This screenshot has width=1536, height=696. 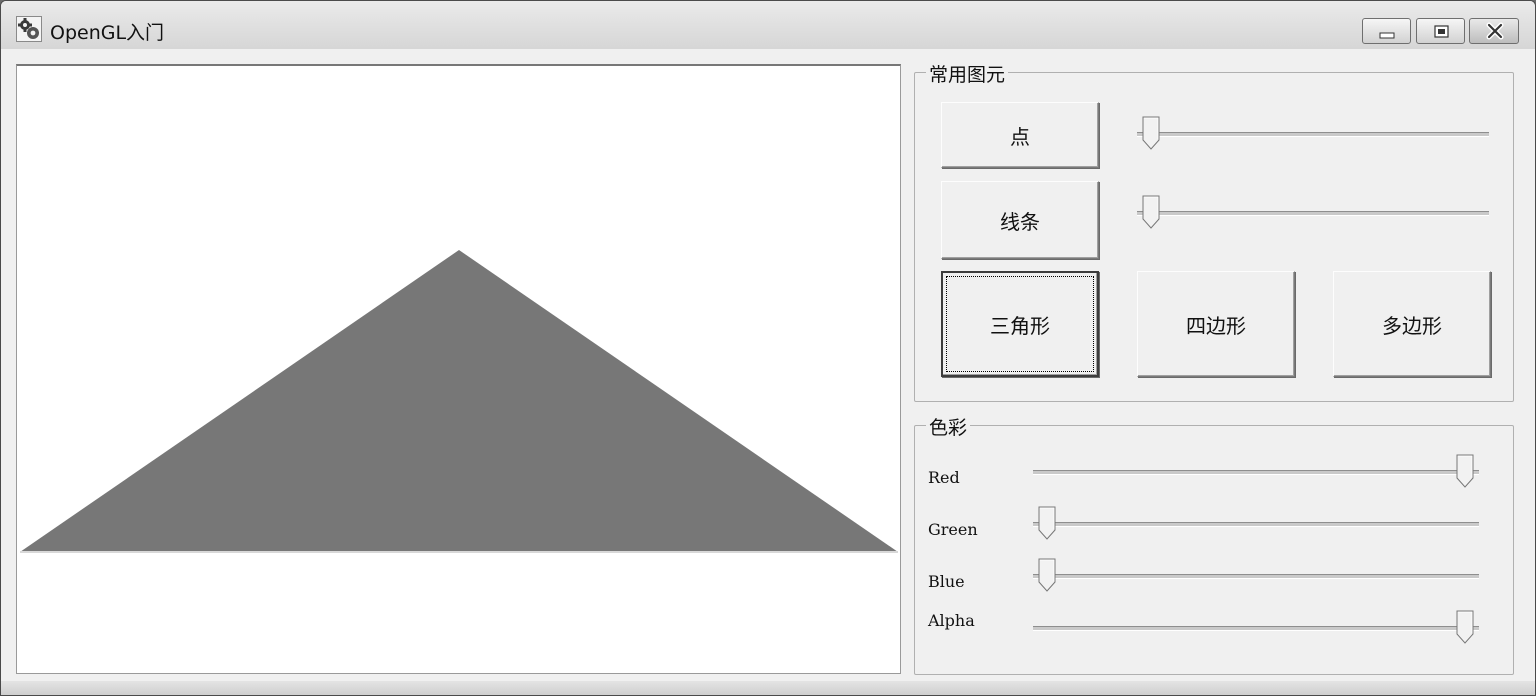 I want to click on polygon-button: 多边形, so click(x=1412, y=324).